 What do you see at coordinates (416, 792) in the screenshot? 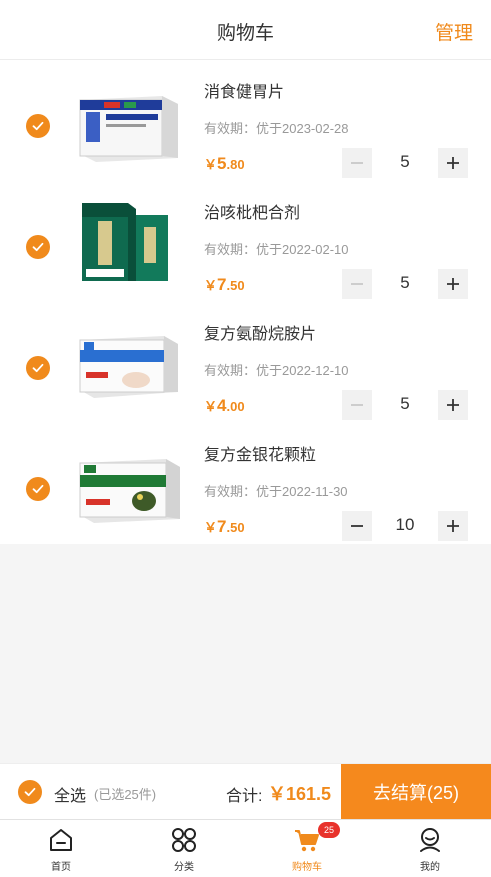
I see `checkout-button: 去结算(25)` at bounding box center [416, 792].